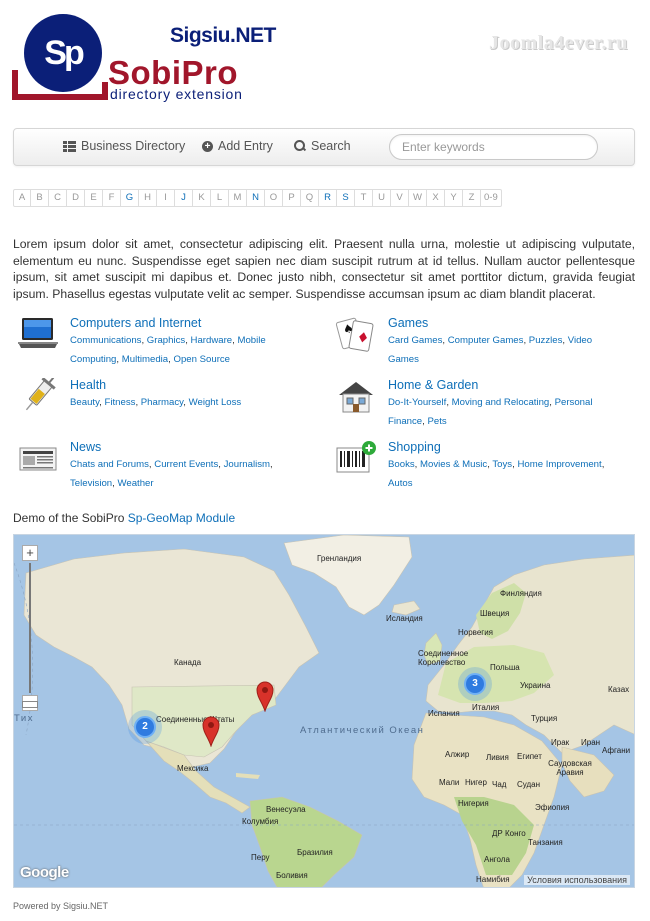 This screenshot has height=921, width=650. Describe the element at coordinates (436, 198) in the screenshot. I see `alphabet-letter-x: X` at that location.